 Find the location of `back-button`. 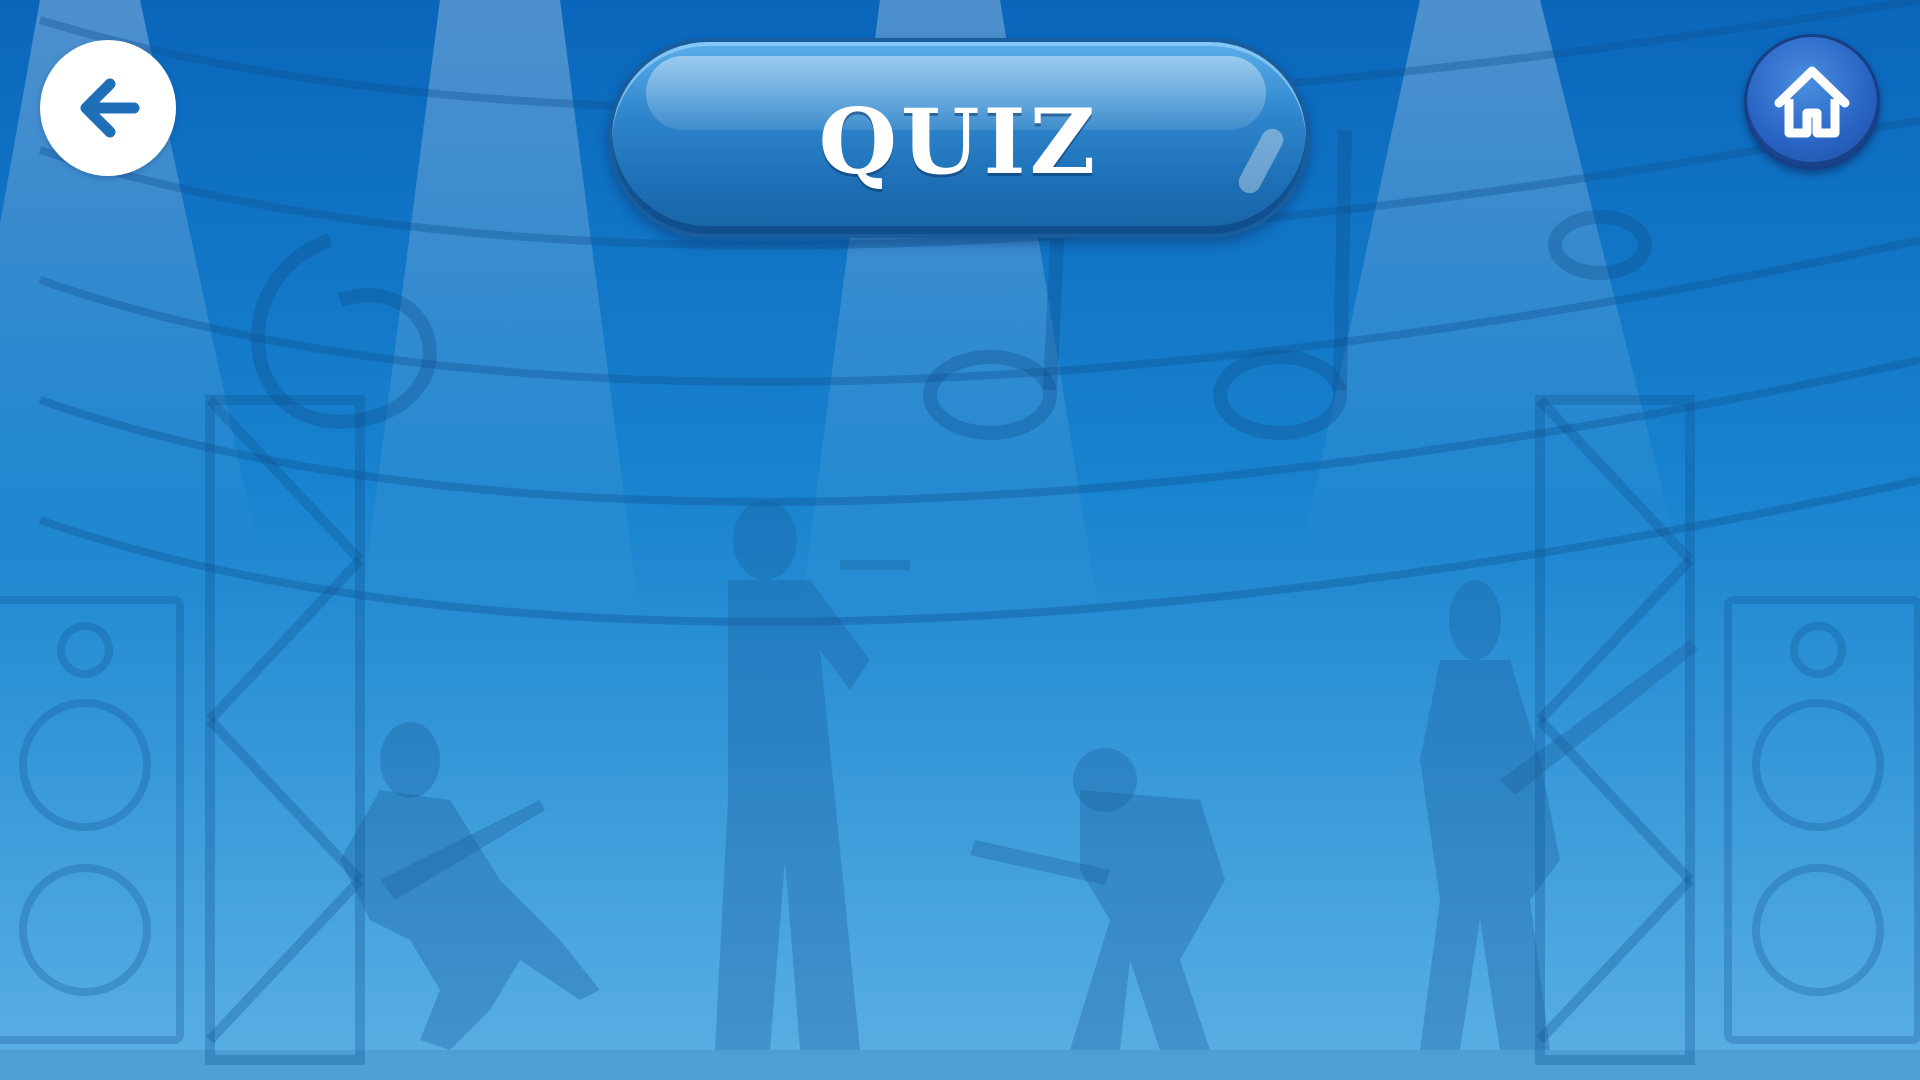

back-button is located at coordinates (108, 108).